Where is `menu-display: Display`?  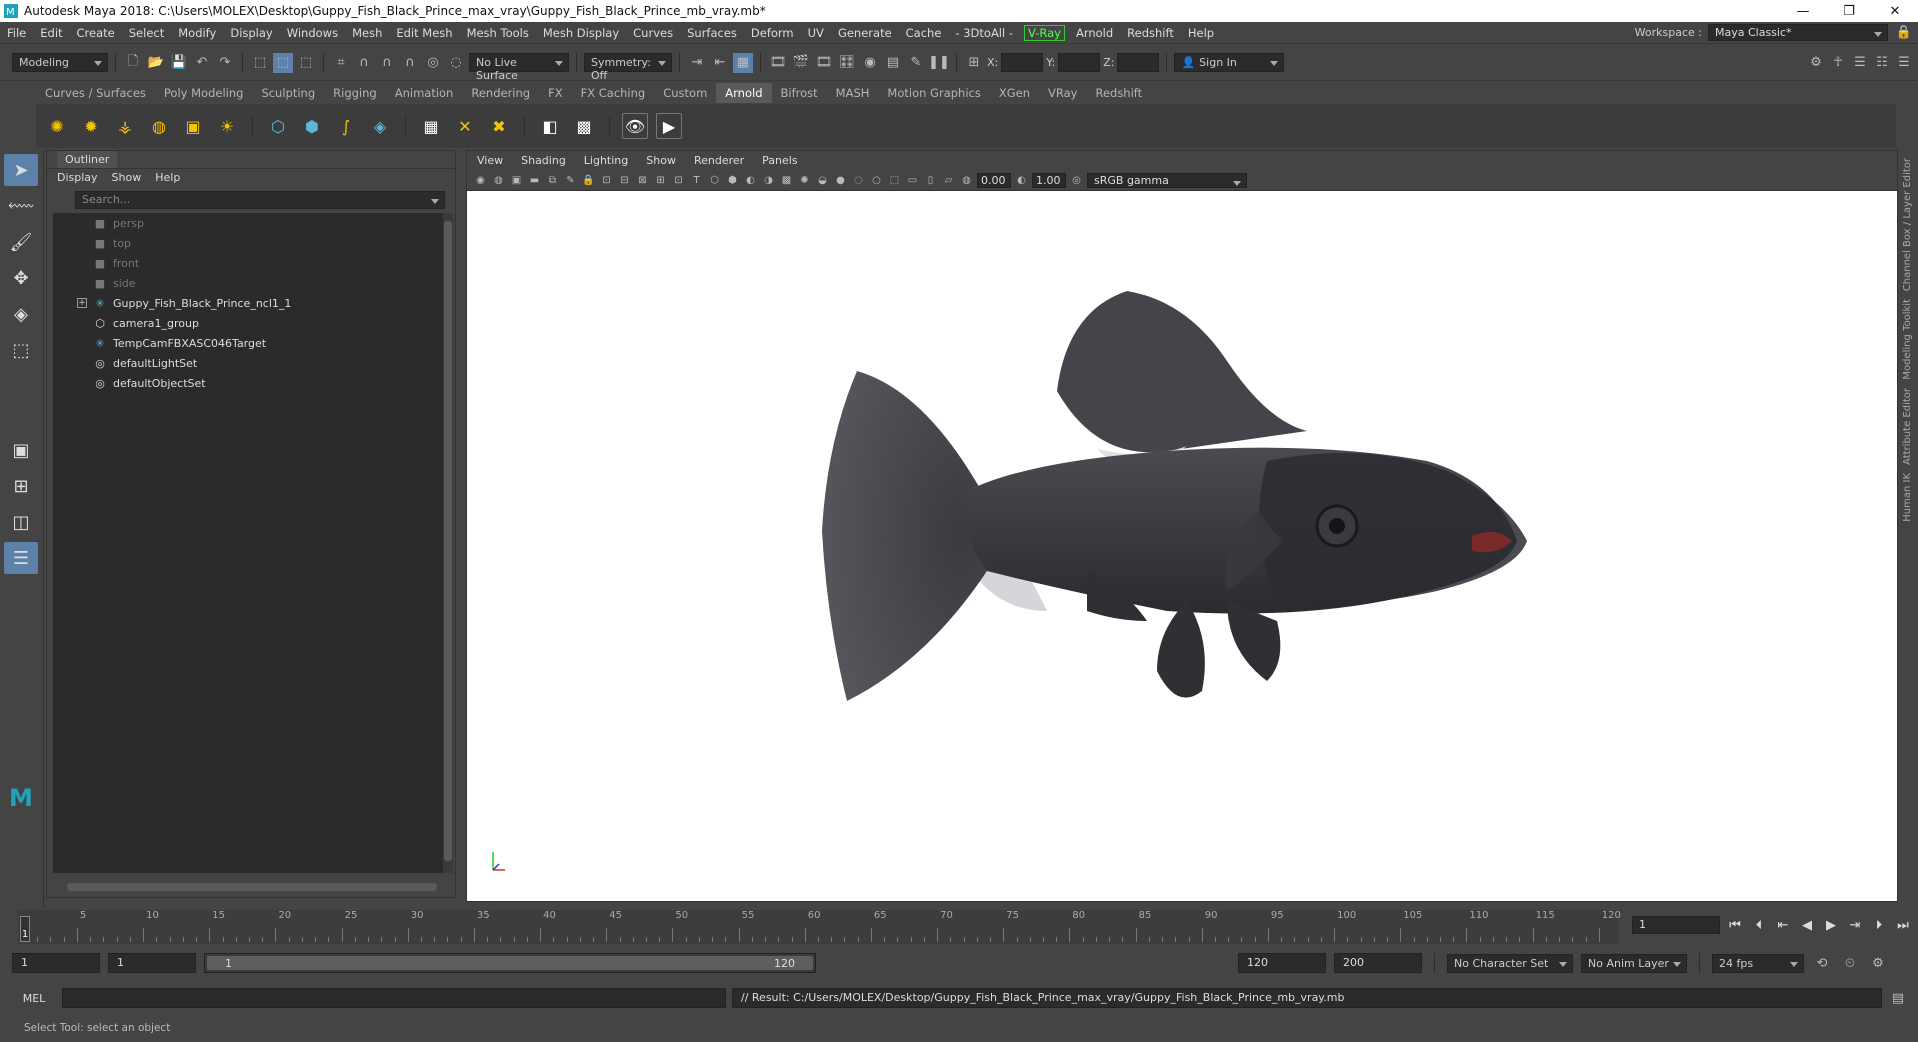
menu-display: Display is located at coordinates (251, 33).